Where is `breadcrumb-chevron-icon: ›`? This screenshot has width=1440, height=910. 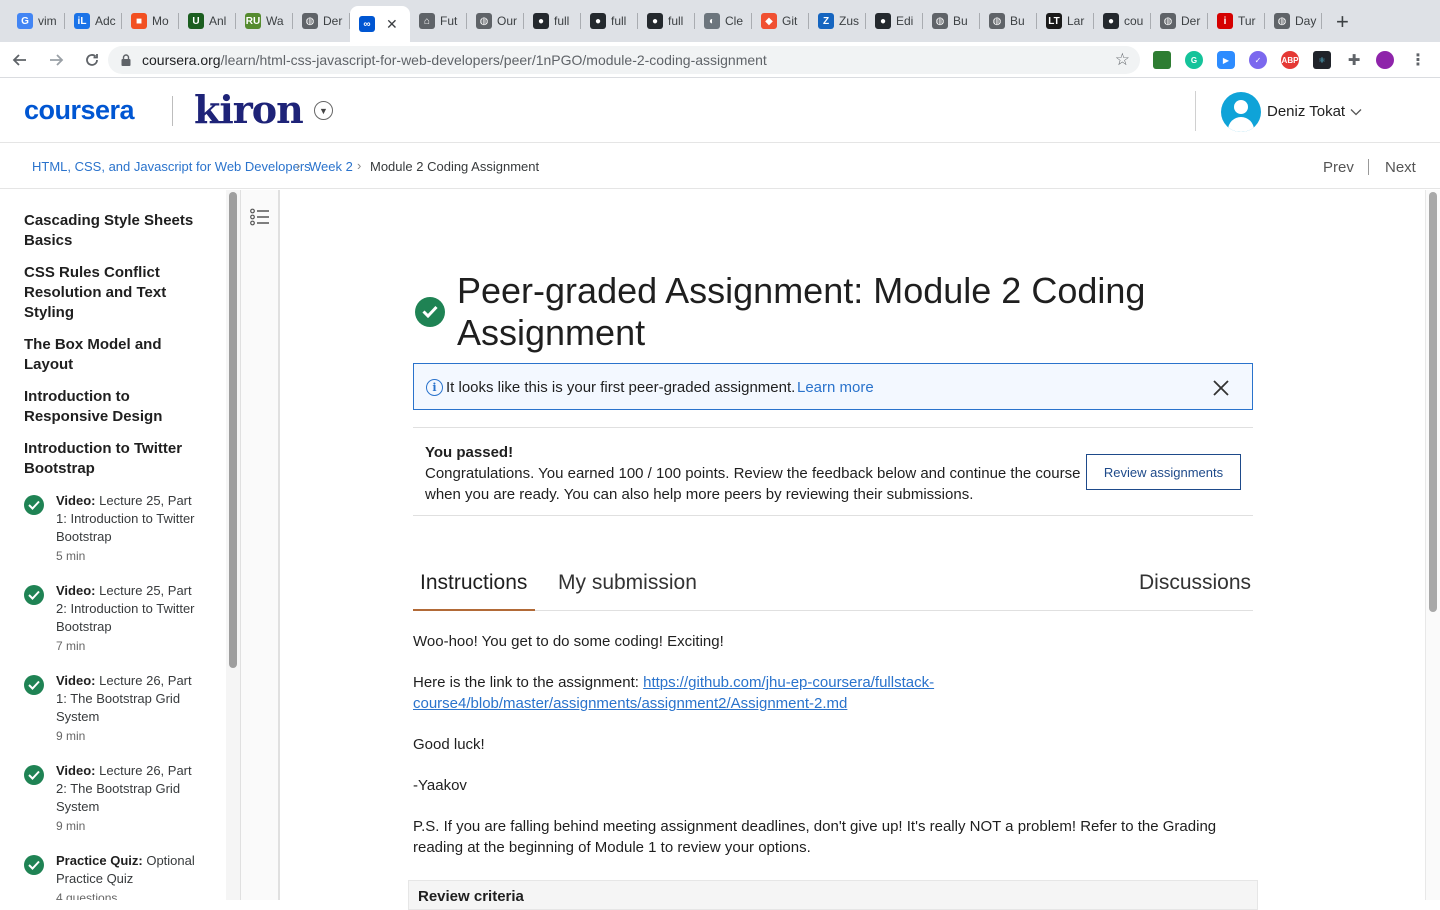 breadcrumb-chevron-icon: › is located at coordinates (359, 165).